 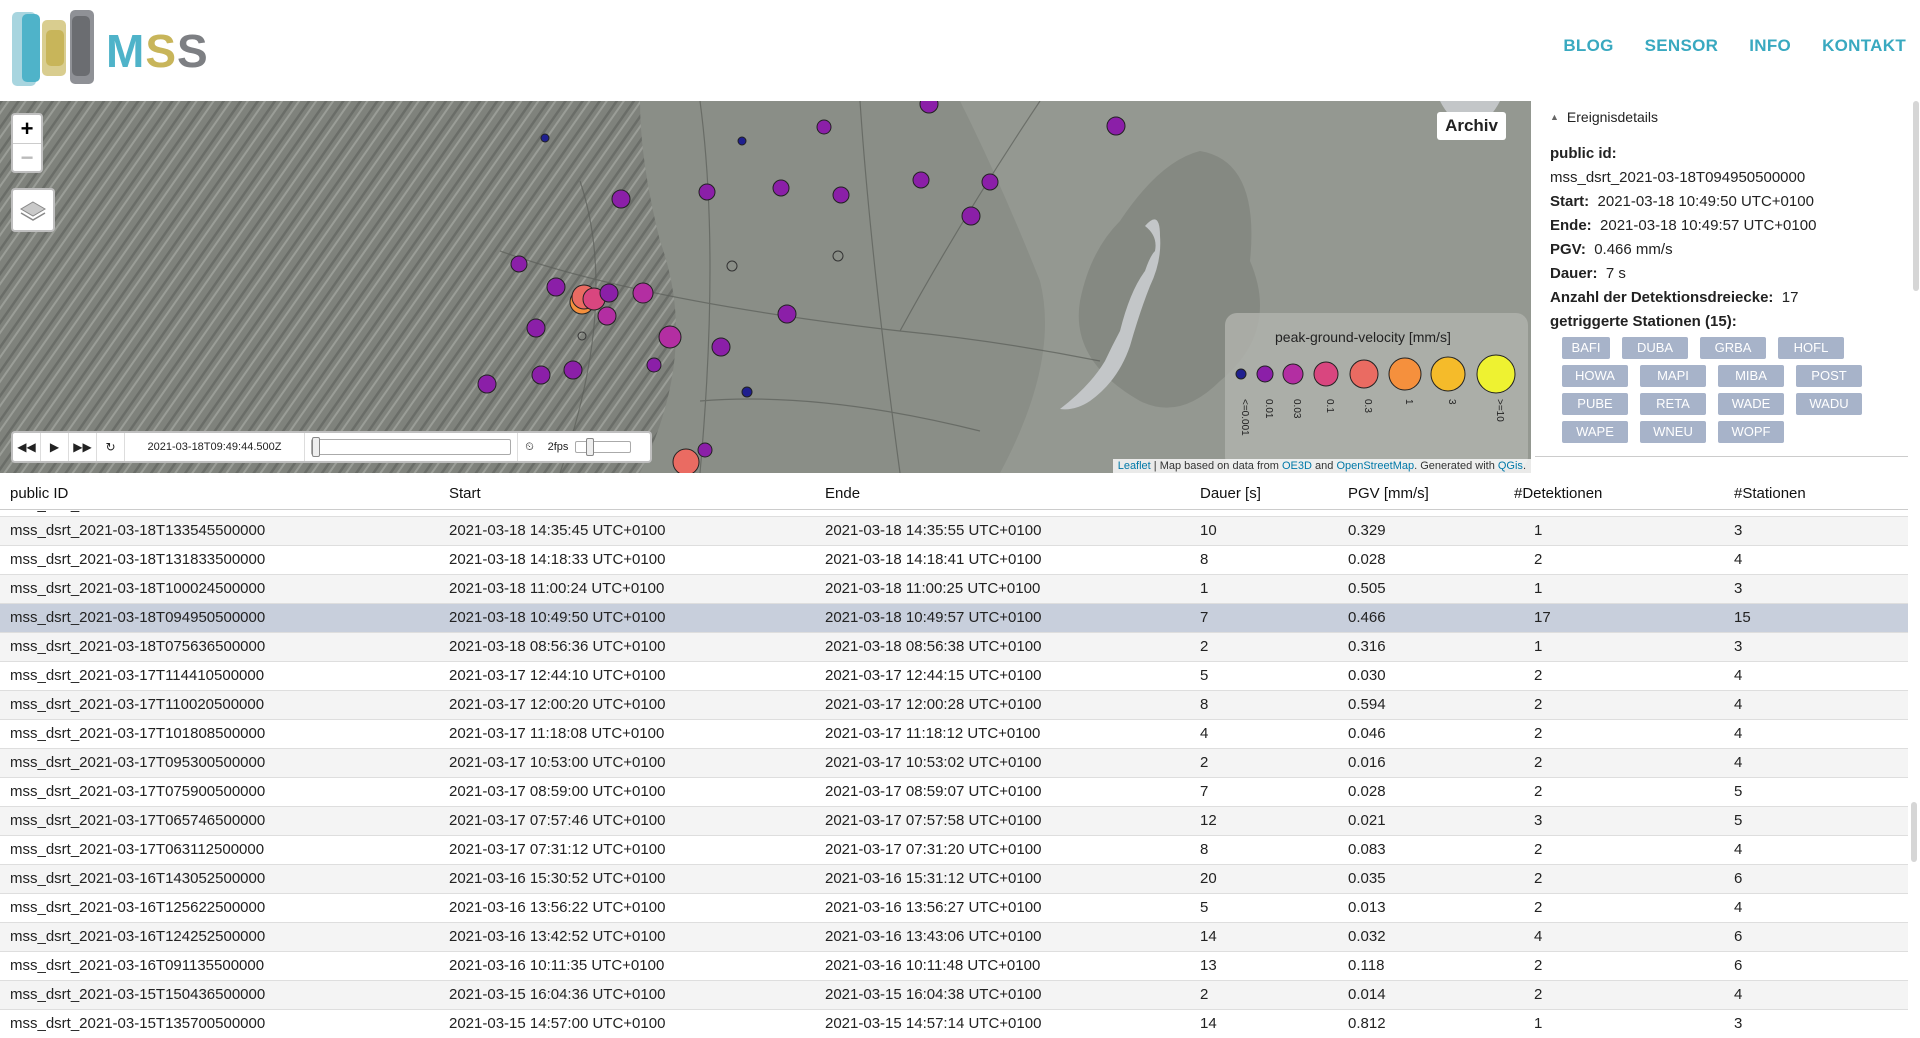 What do you see at coordinates (1673, 432) in the screenshot?
I see `station-badge: WNEU` at bounding box center [1673, 432].